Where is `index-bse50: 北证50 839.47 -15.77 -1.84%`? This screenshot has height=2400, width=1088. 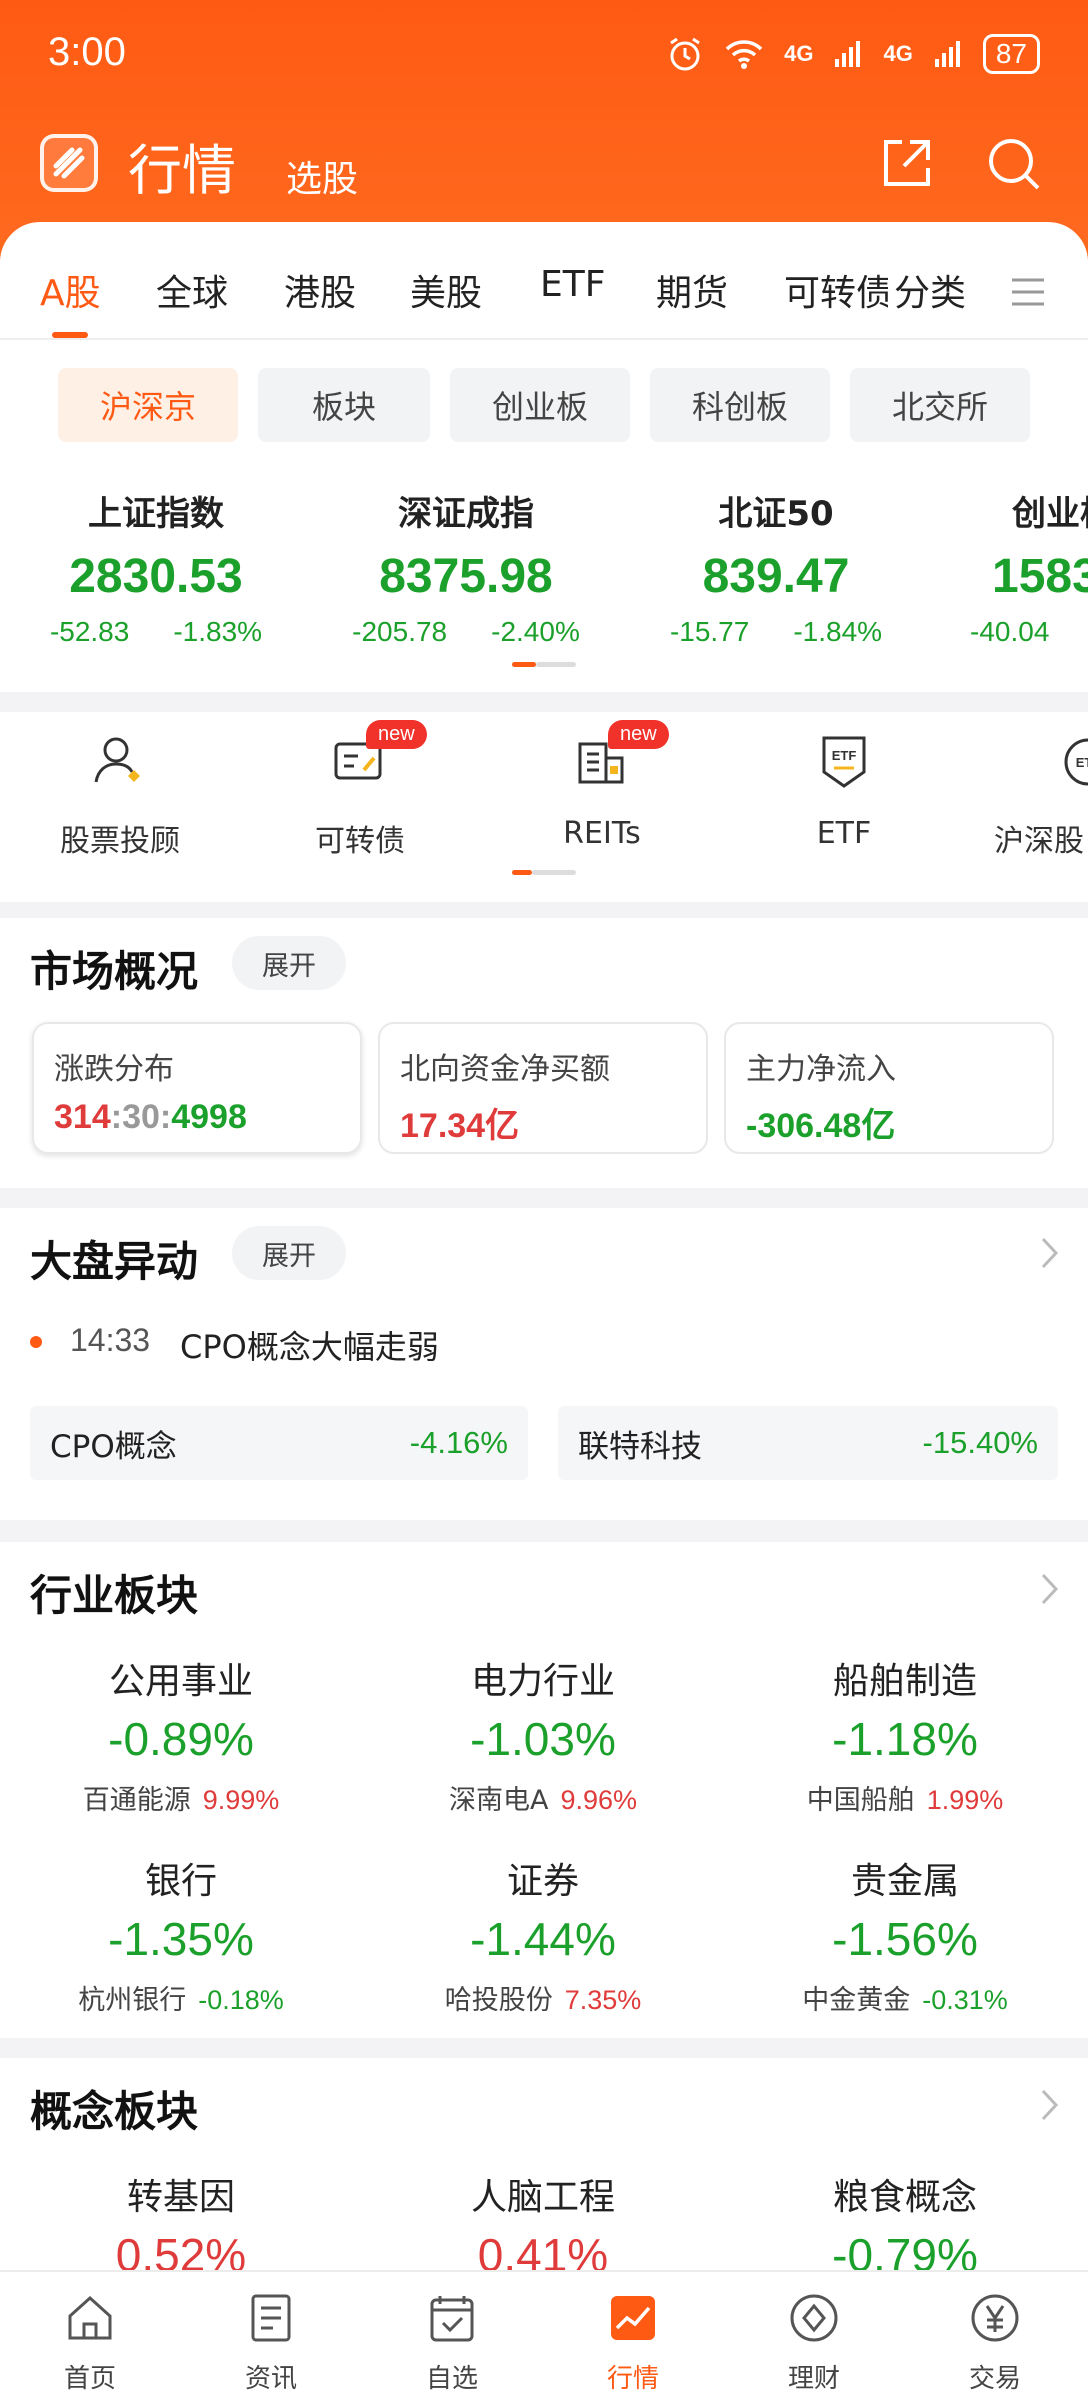 index-bse50: 北证50 839.47 -15.77 -1.84% is located at coordinates (776, 567).